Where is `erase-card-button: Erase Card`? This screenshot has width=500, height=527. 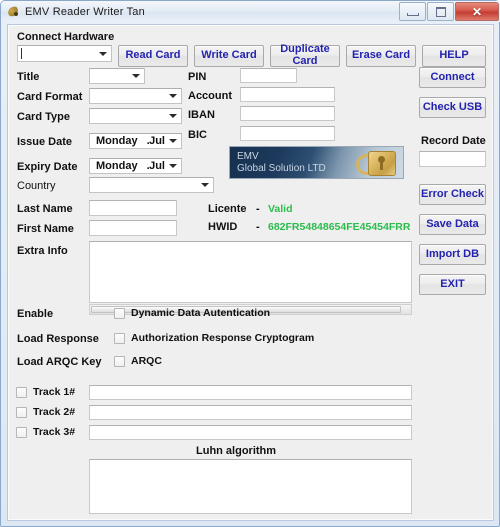
erase-card-button: Erase Card is located at coordinates (381, 56).